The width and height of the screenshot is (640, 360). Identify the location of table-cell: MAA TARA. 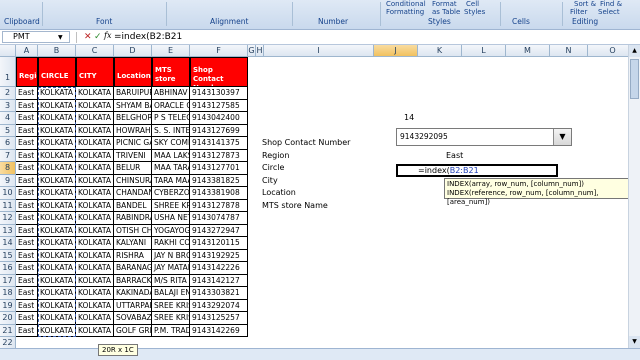
(171, 168).